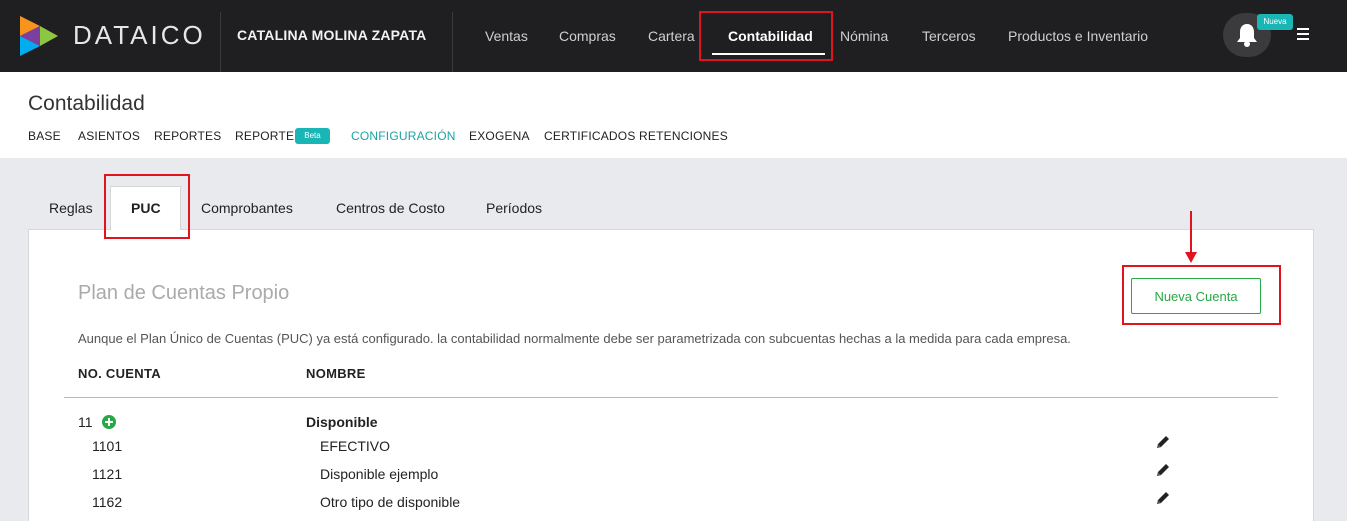 Image resolution: width=1347 pixels, height=521 pixels. I want to click on nav-cartera: Cartera, so click(671, 36).